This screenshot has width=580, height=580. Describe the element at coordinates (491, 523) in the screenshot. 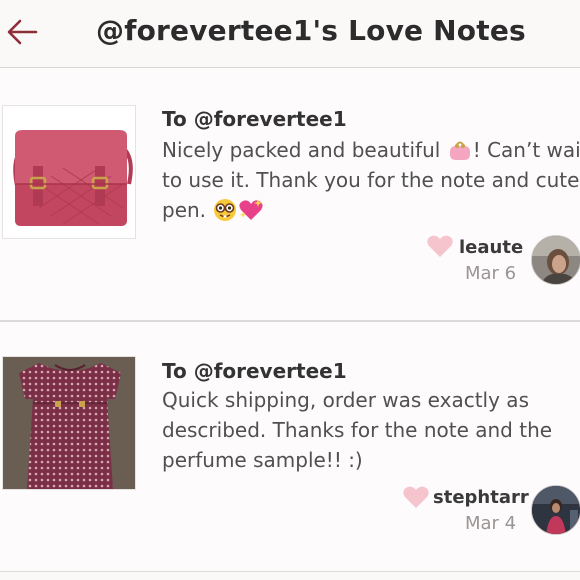

I see `note-date: Mar 4` at that location.